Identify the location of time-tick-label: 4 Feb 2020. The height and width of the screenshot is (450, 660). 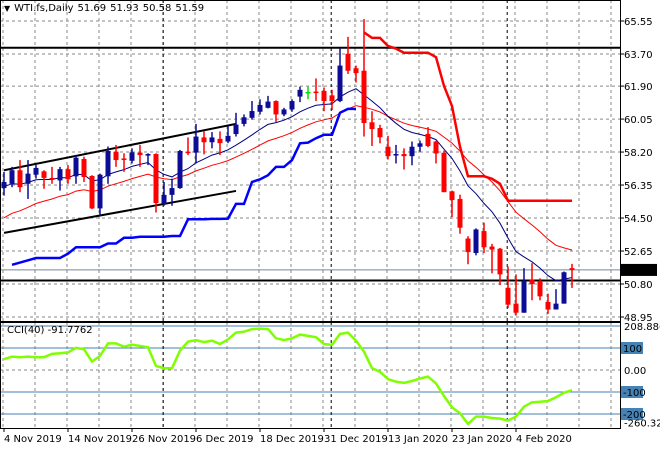
(544, 439).